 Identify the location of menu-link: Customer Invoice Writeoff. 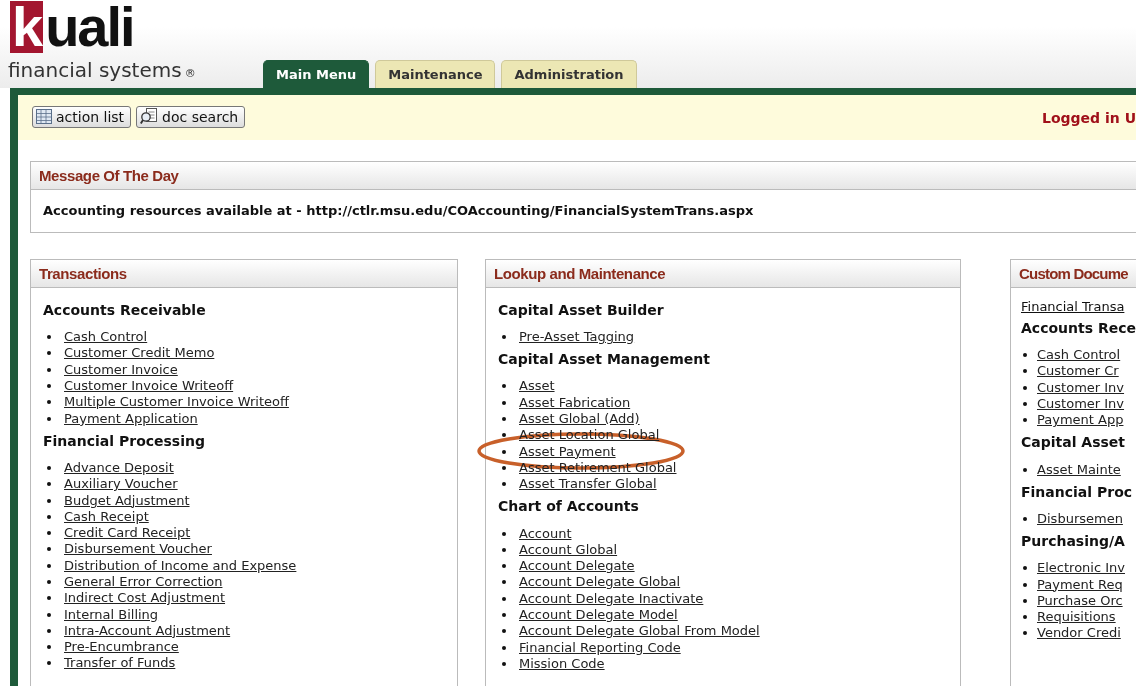
(149, 386).